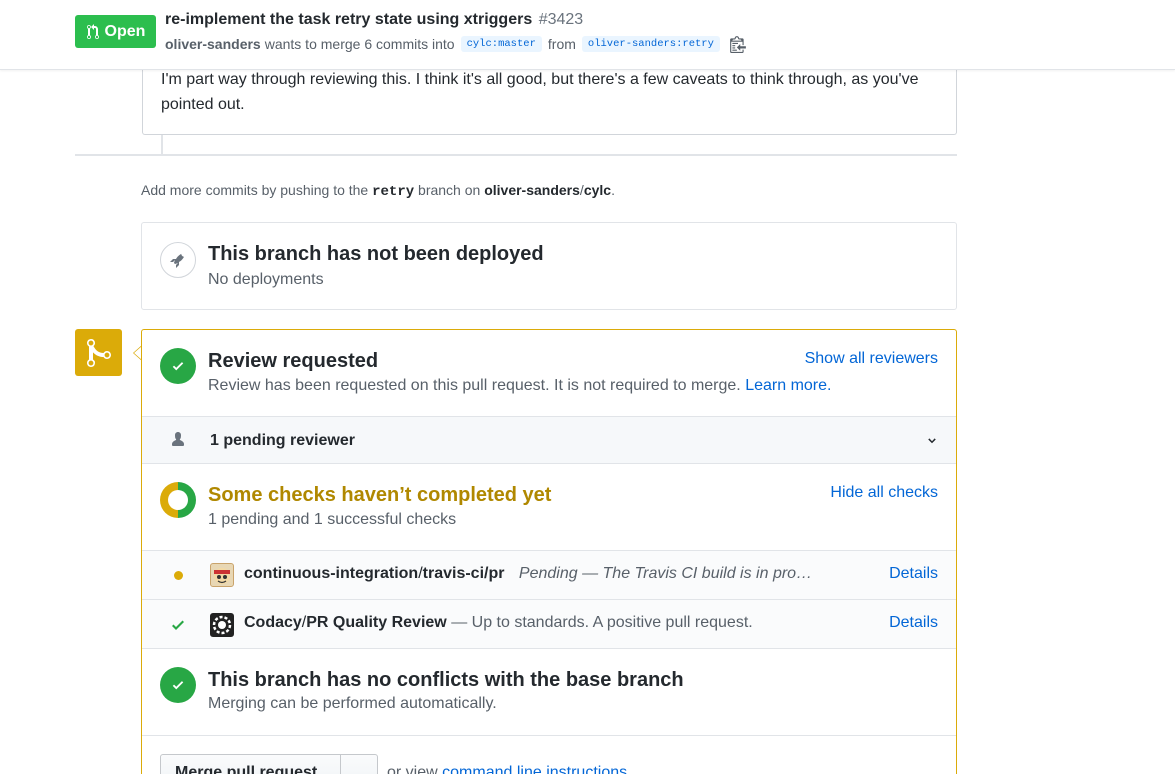 Image resolution: width=1175 pixels, height=774 pixels. Describe the element at coordinates (650, 44) in the screenshot. I see `head-branch-ref: oliver-sanders:retry` at that location.